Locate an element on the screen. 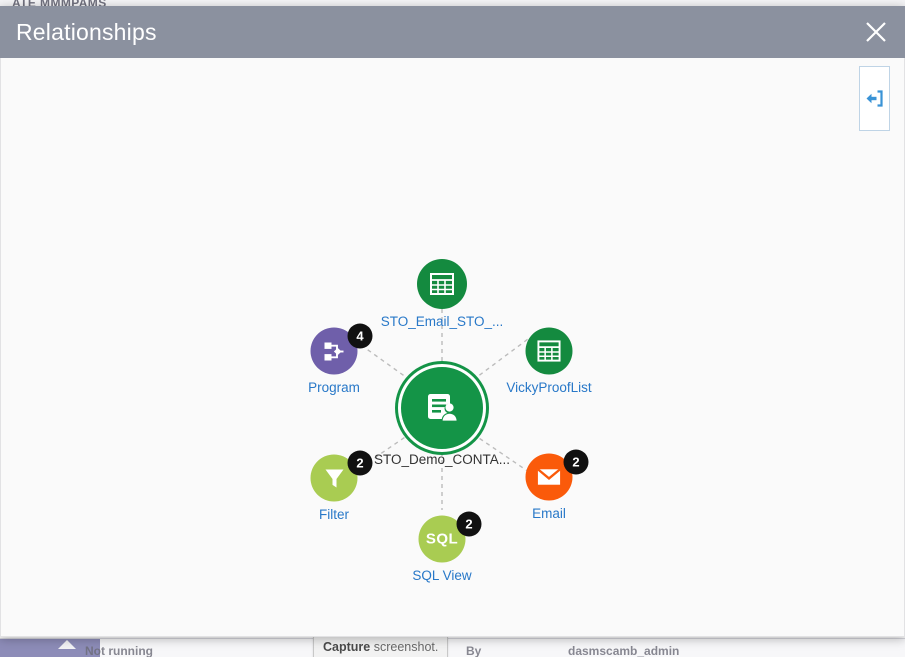 This screenshot has width=905, height=657. capture-screenshot-tooltip: Capture screenshot. is located at coordinates (381, 646).